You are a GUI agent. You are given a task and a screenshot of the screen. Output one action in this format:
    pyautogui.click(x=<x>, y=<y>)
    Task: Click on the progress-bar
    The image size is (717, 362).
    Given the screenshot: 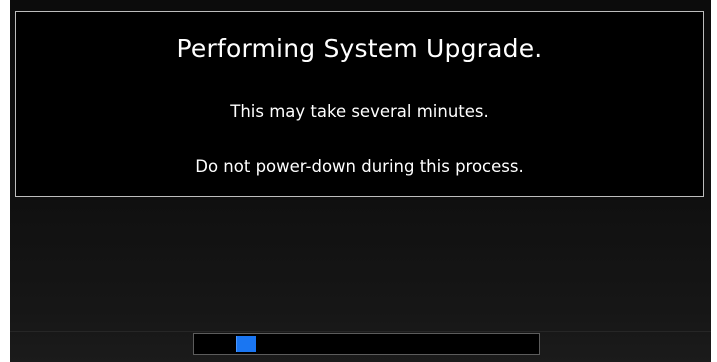 What is the action you would take?
    pyautogui.click(x=366, y=344)
    